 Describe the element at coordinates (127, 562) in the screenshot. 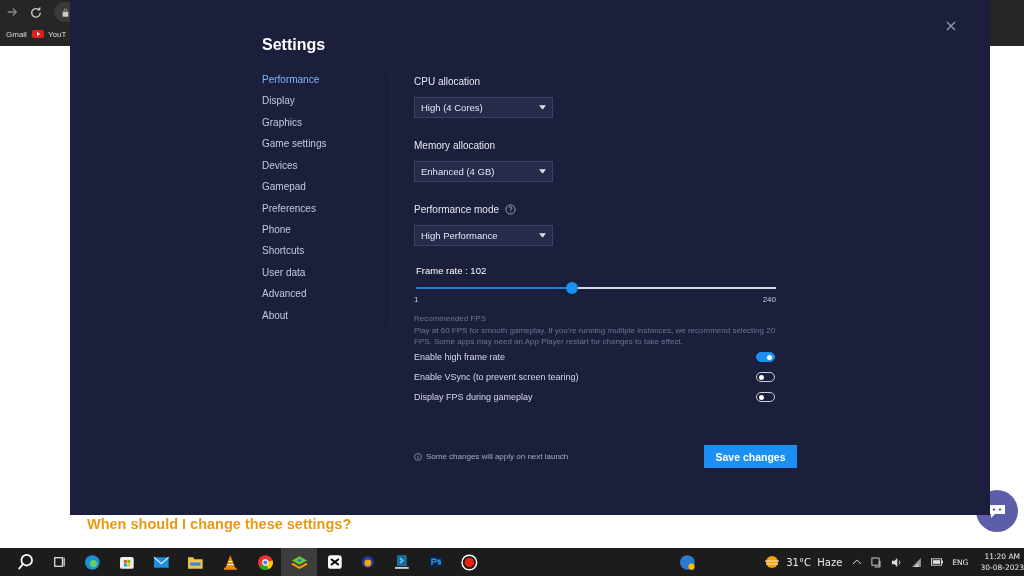

I see `store-app-icon` at that location.